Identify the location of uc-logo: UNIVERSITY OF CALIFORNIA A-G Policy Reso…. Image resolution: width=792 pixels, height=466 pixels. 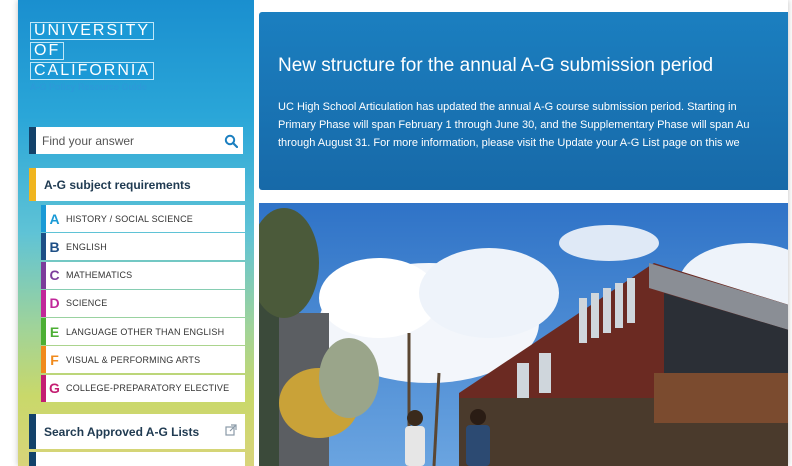
(92, 57).